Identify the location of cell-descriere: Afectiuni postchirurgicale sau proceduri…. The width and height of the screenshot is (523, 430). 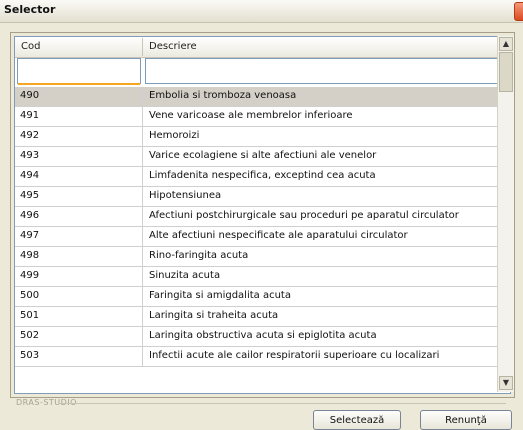
(304, 215).